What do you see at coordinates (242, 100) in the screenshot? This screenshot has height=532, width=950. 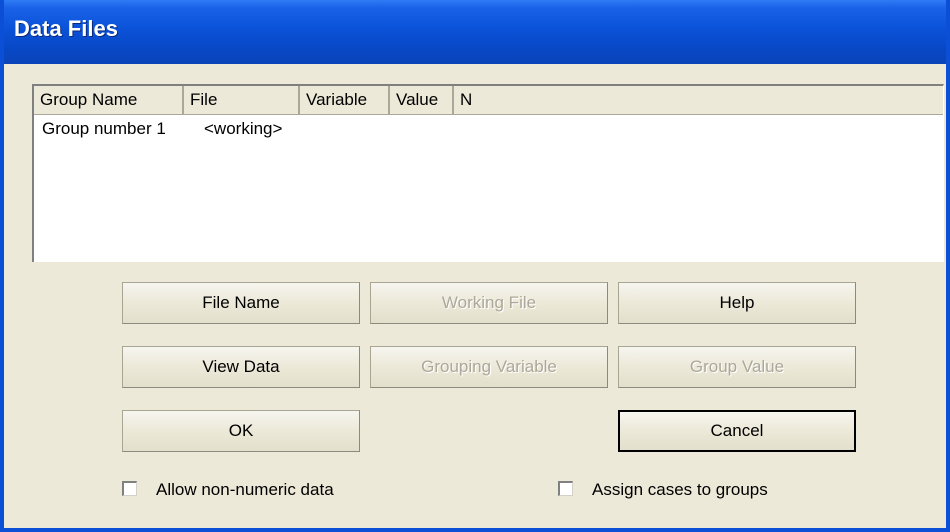 I see `column-header-file: File` at bounding box center [242, 100].